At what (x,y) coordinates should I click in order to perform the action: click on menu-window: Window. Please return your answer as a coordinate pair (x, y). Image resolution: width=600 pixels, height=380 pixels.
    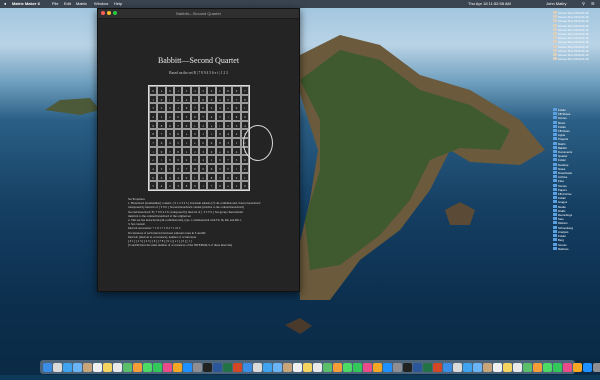
    Looking at the image, I should click on (101, 4).